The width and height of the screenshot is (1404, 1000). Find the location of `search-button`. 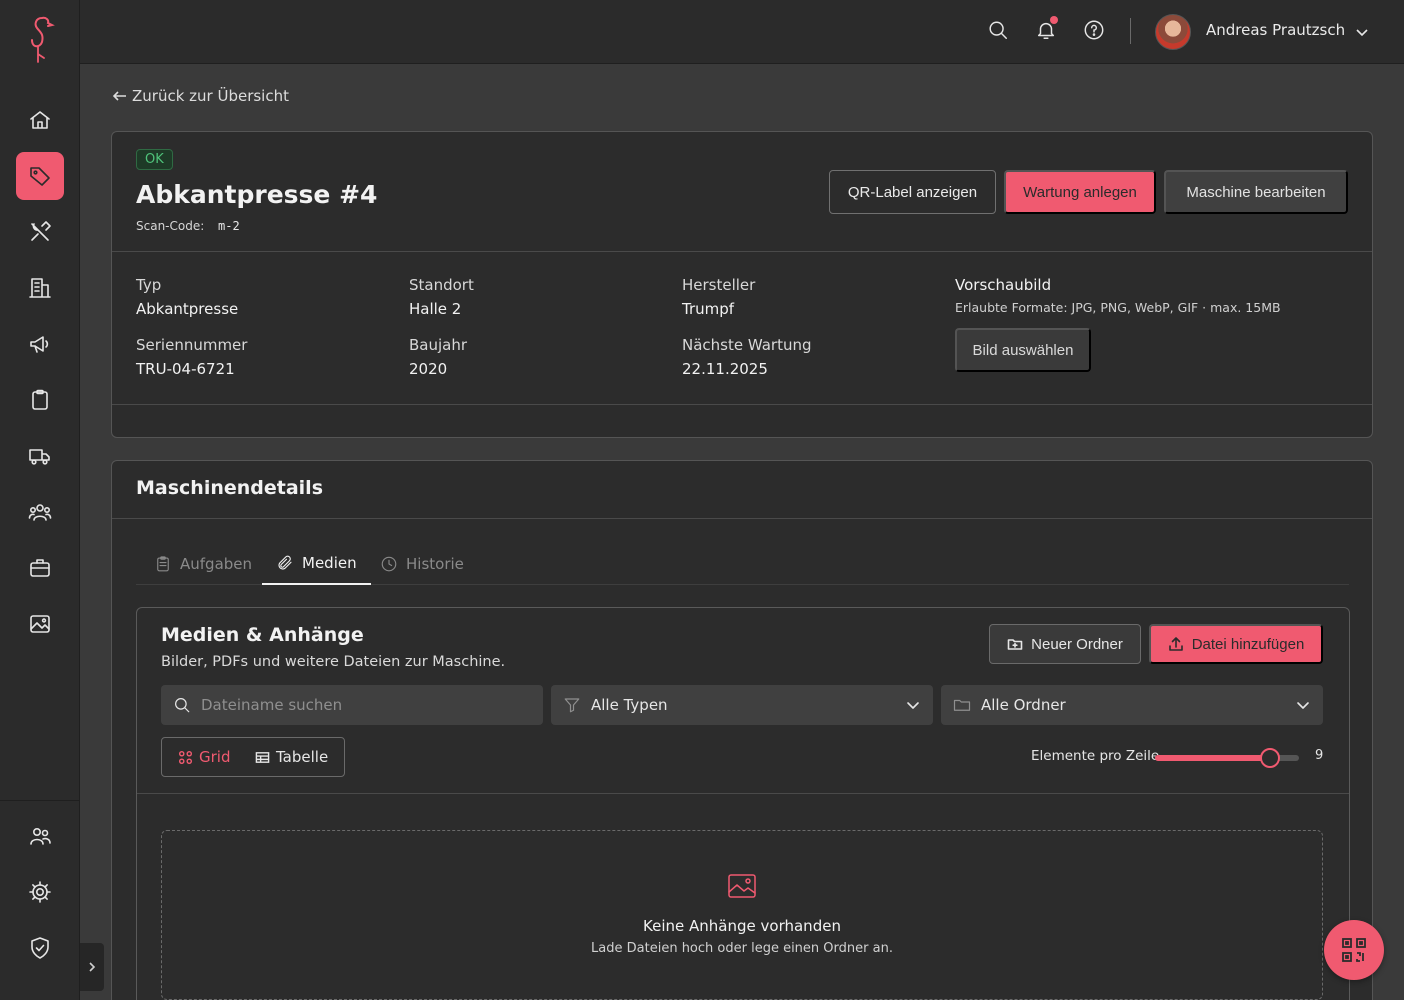

search-button is located at coordinates (998, 30).